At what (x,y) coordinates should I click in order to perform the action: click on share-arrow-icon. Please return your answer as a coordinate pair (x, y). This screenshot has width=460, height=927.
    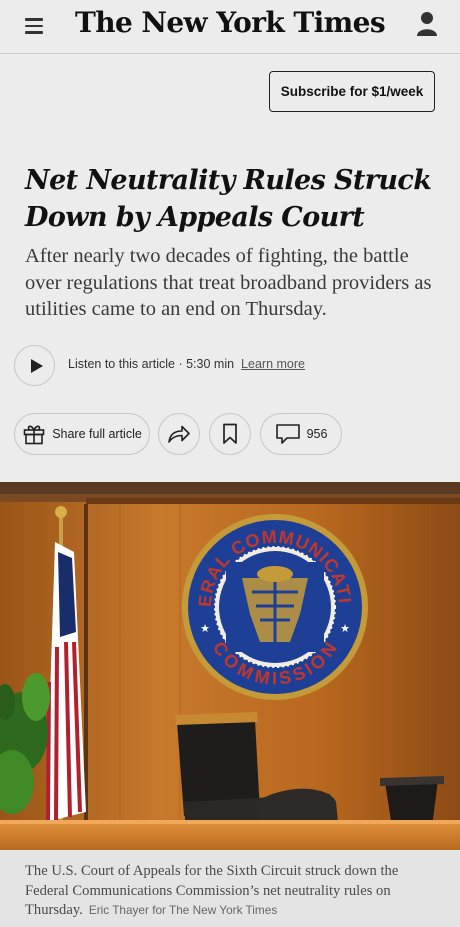
    Looking at the image, I should click on (179, 434).